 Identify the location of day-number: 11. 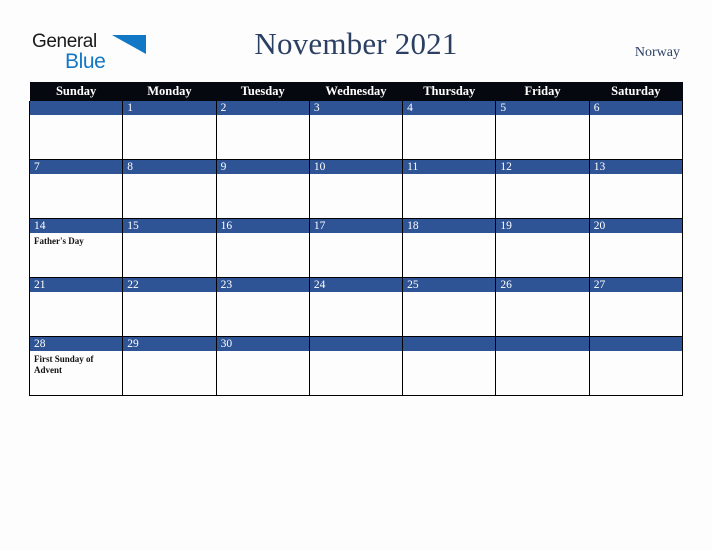
(449, 167).